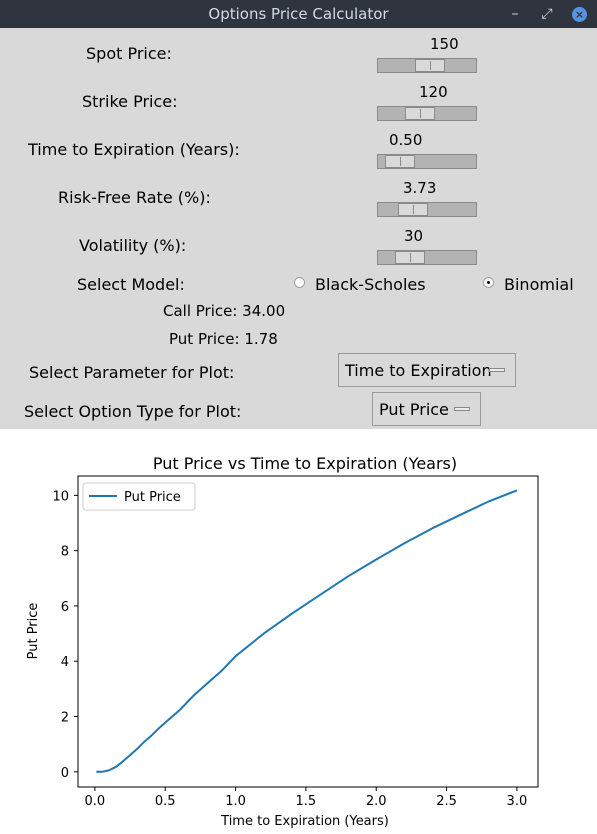  Describe the element at coordinates (224, 311) in the screenshot. I see `call-price-text: Call Price: 34.00` at that location.